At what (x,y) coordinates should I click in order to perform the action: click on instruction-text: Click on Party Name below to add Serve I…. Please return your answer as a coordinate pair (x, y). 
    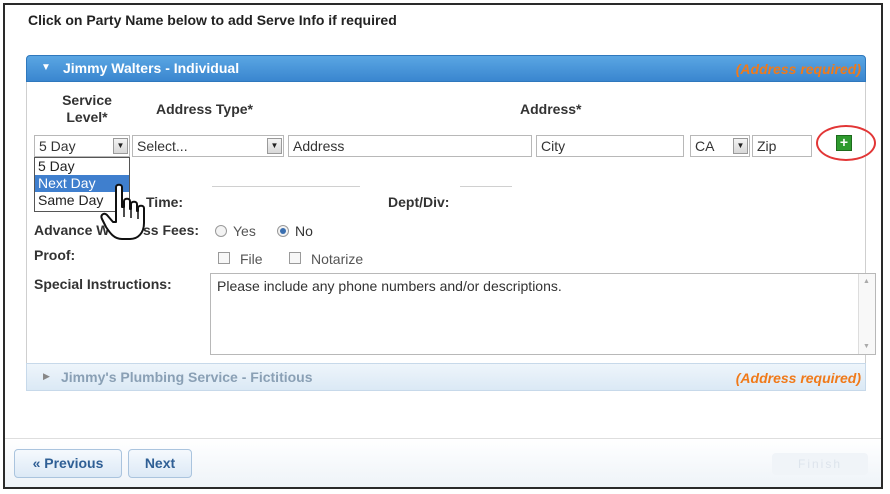
    Looking at the image, I should click on (212, 20).